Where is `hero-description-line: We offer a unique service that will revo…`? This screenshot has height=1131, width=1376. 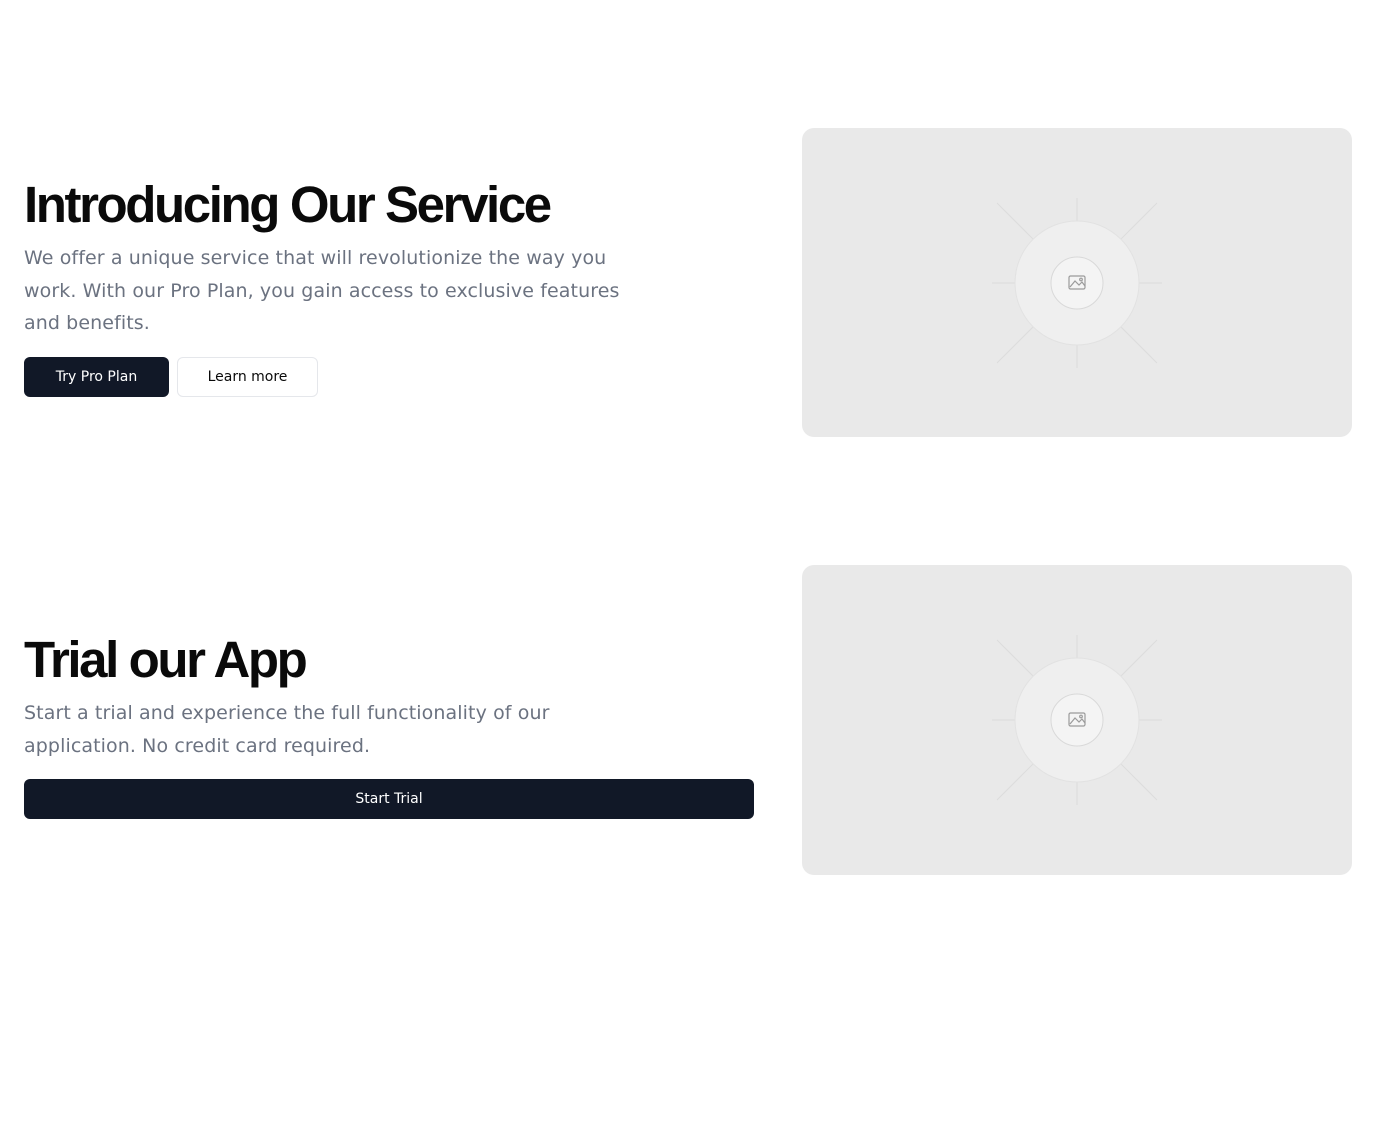
hero-description-line: We offer a unique service that will revo… is located at coordinates (315, 258).